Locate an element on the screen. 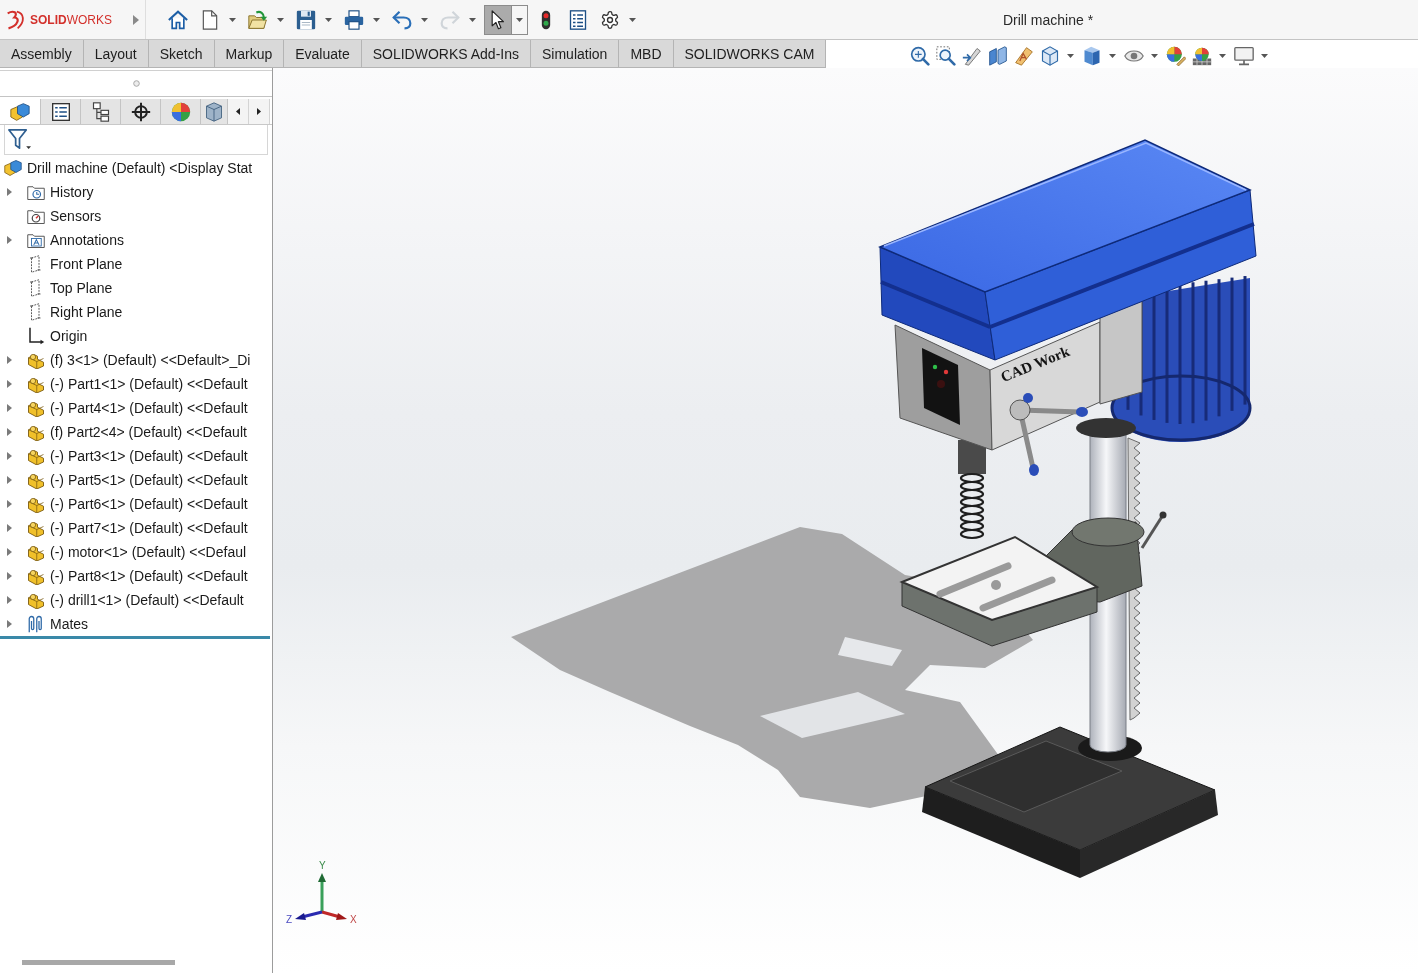  zoom-to-area-button is located at coordinates (946, 56).